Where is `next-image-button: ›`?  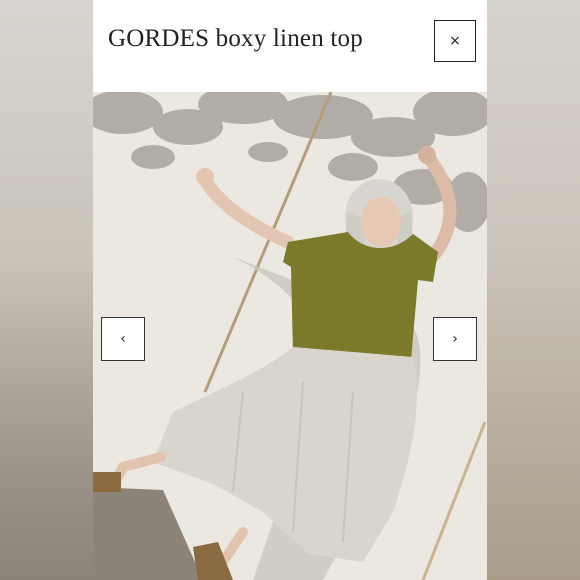 next-image-button: › is located at coordinates (455, 339).